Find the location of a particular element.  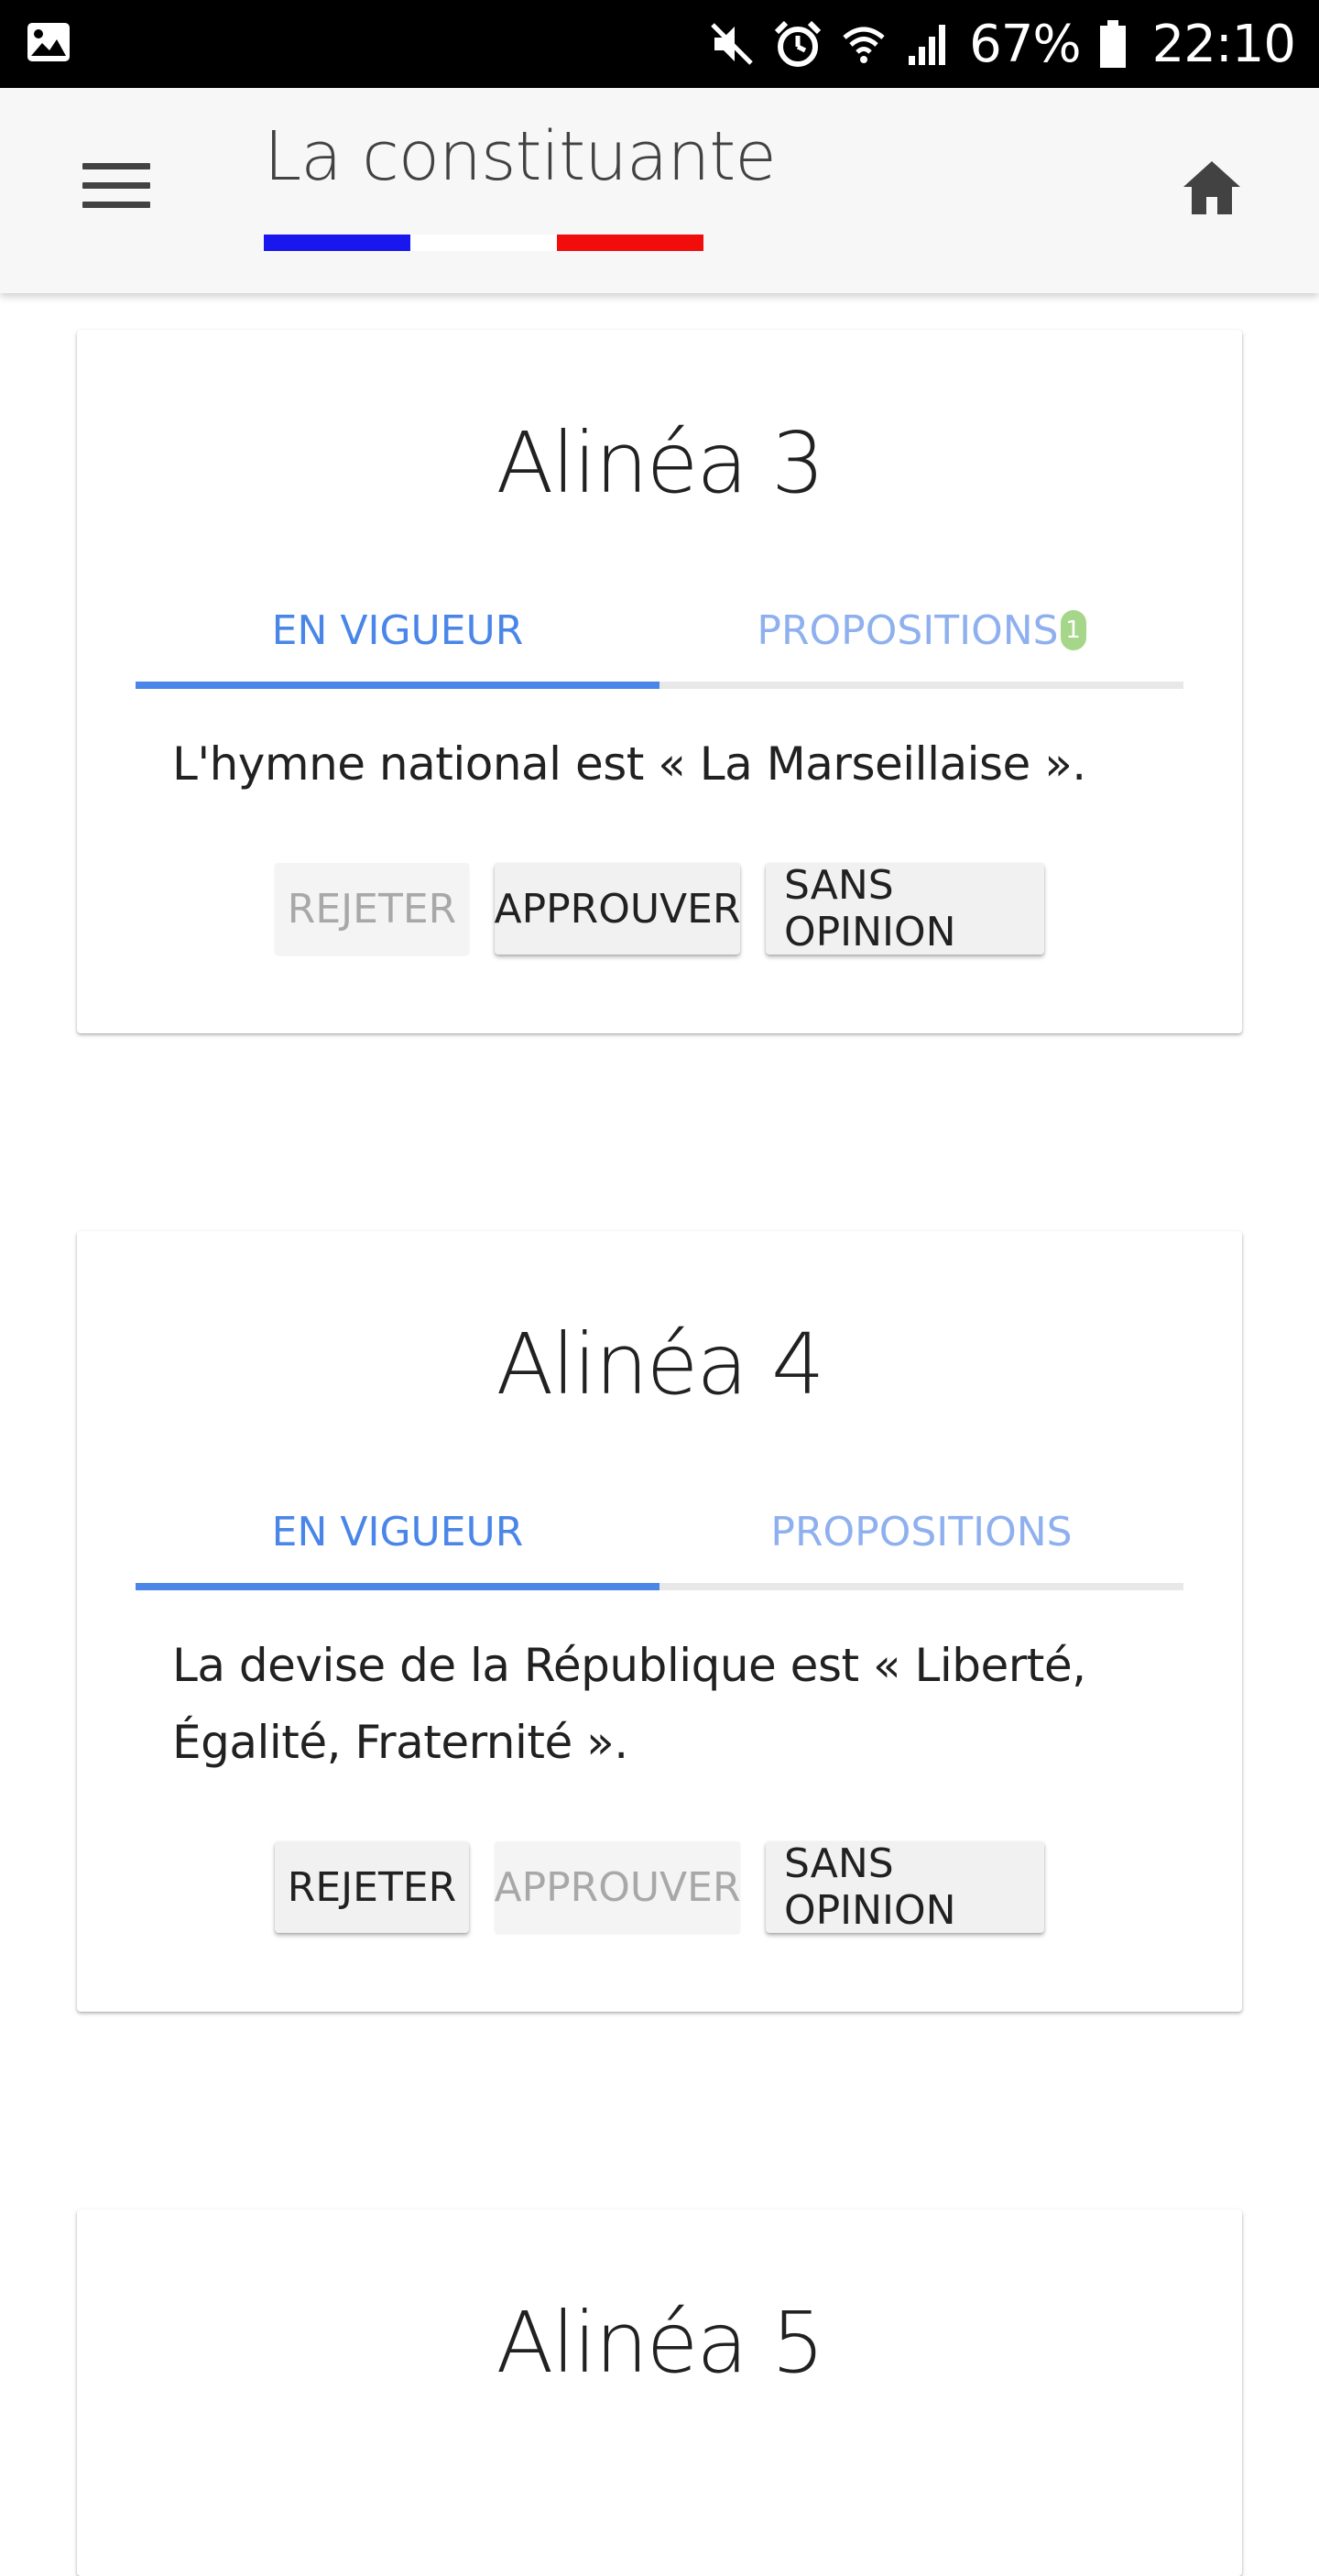

tab-propositions: PROPOSITIONS is located at coordinates (921, 1531).